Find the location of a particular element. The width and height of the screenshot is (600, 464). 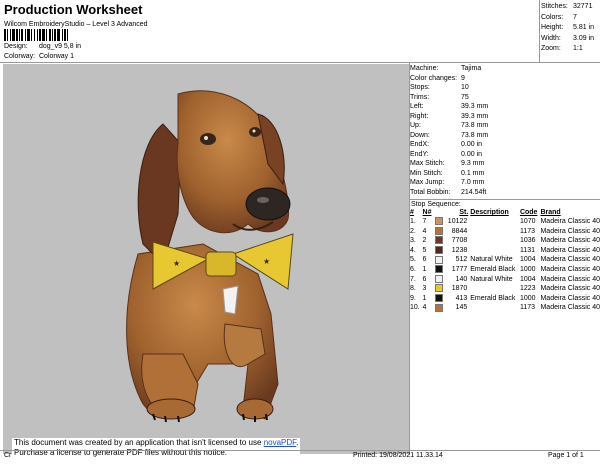

thread-code: 1173 is located at coordinates (527, 308).